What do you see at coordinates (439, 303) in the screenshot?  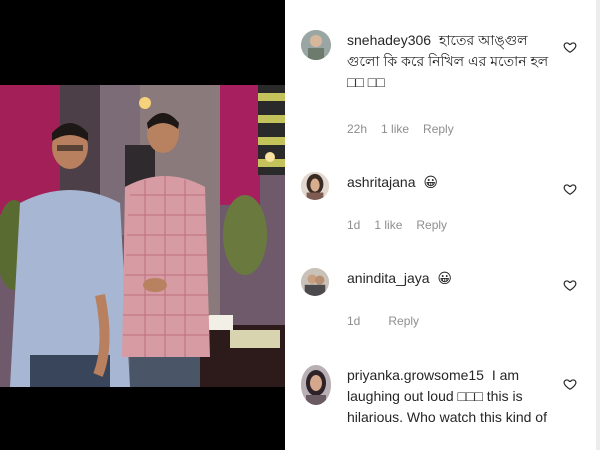 I see `comment-item: anindita_jaya 😀 1d Reply` at bounding box center [439, 303].